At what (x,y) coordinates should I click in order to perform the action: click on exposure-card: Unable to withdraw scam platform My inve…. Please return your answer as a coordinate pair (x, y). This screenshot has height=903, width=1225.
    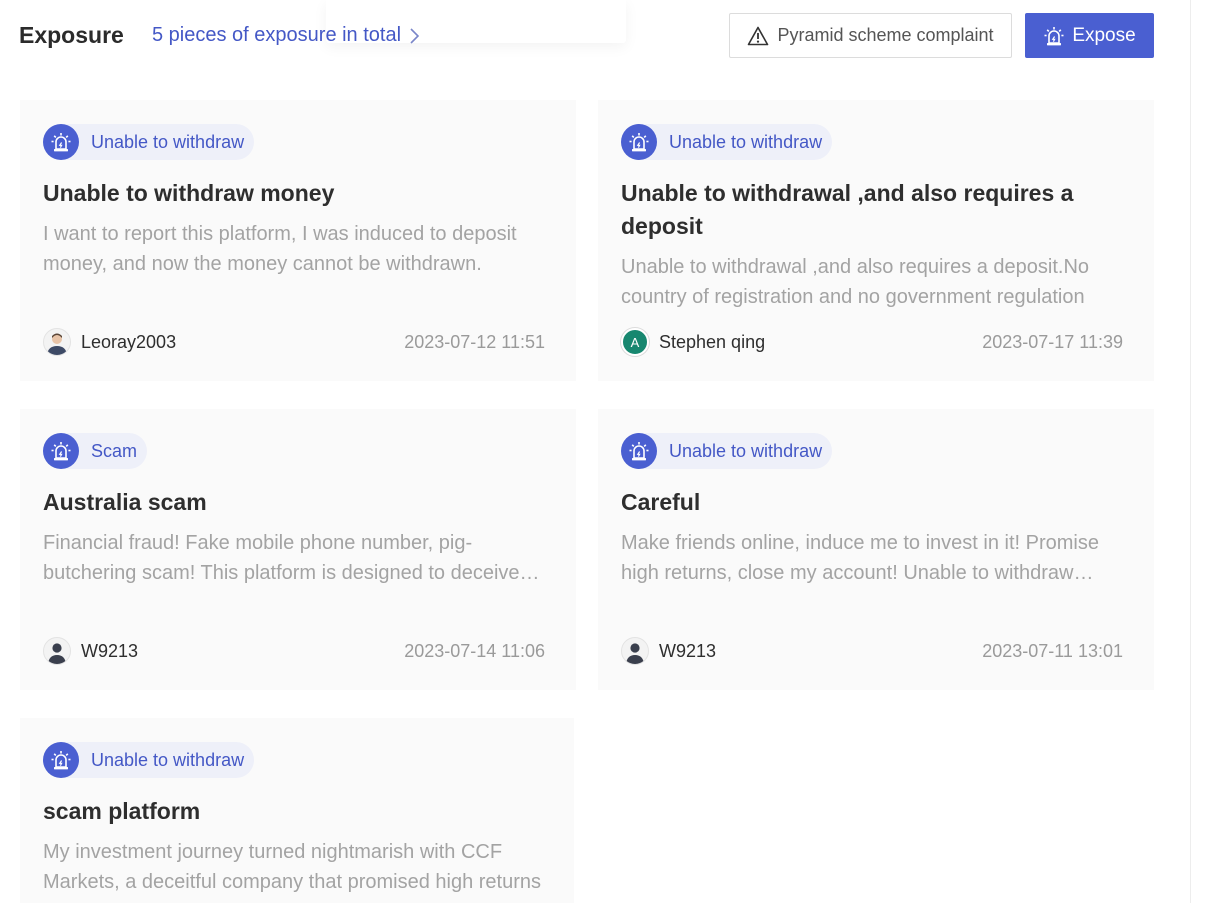
    Looking at the image, I should click on (297, 810).